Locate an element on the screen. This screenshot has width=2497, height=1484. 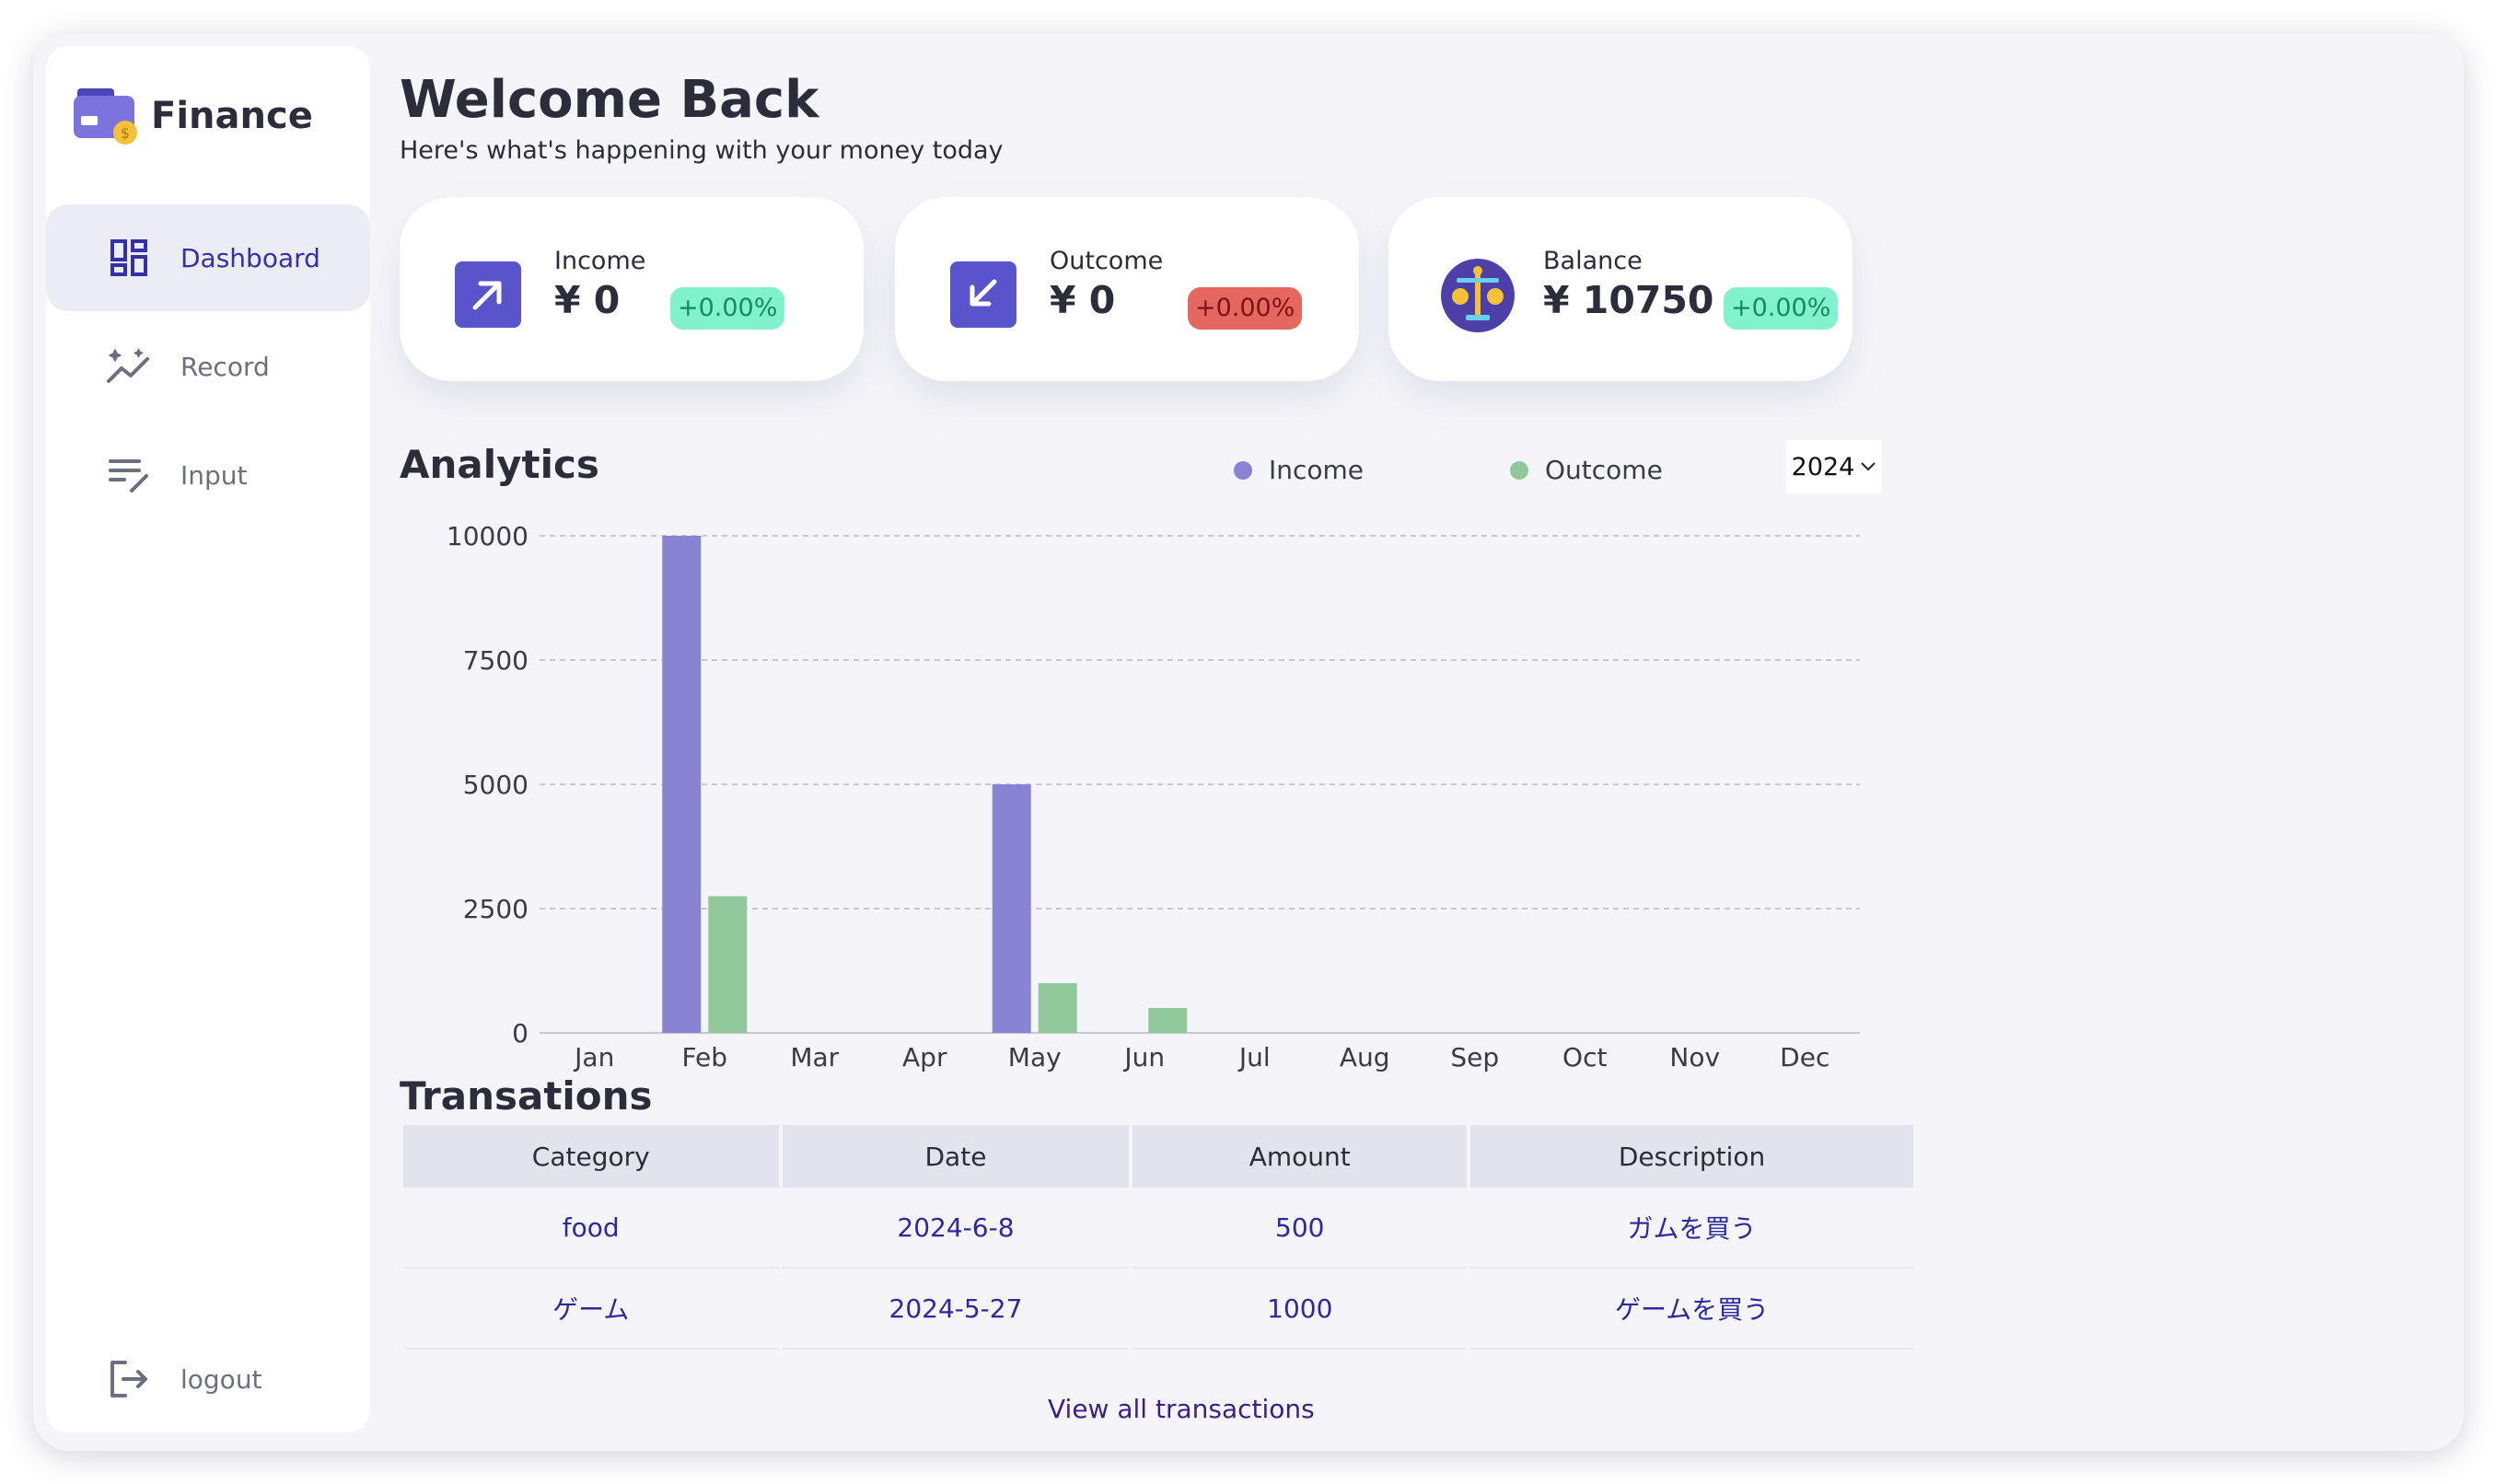
x-tick-label: May is located at coordinates (1035, 1057).